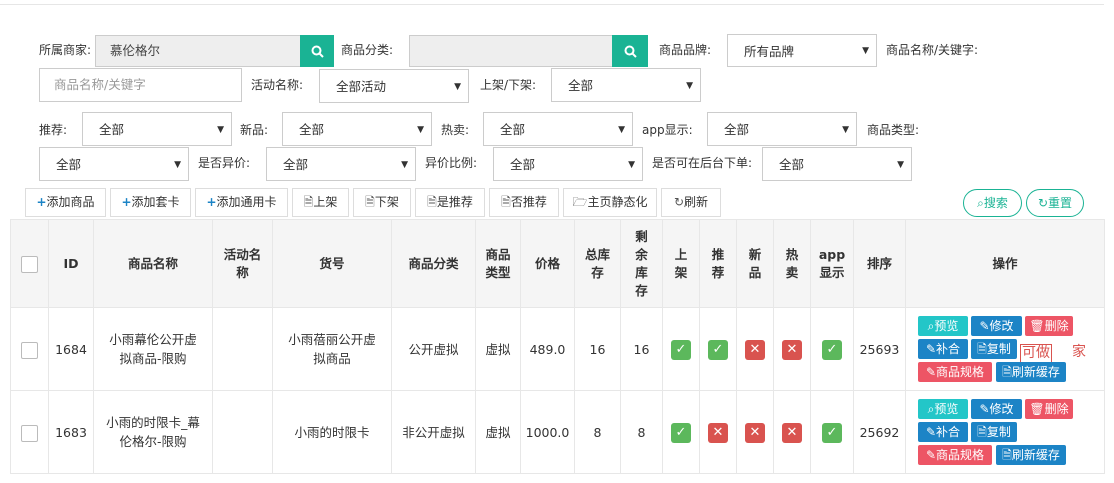 This screenshot has width=1114, height=483. What do you see at coordinates (150, 202) in the screenshot?
I see `add-card-button: +添加套卡` at bounding box center [150, 202].